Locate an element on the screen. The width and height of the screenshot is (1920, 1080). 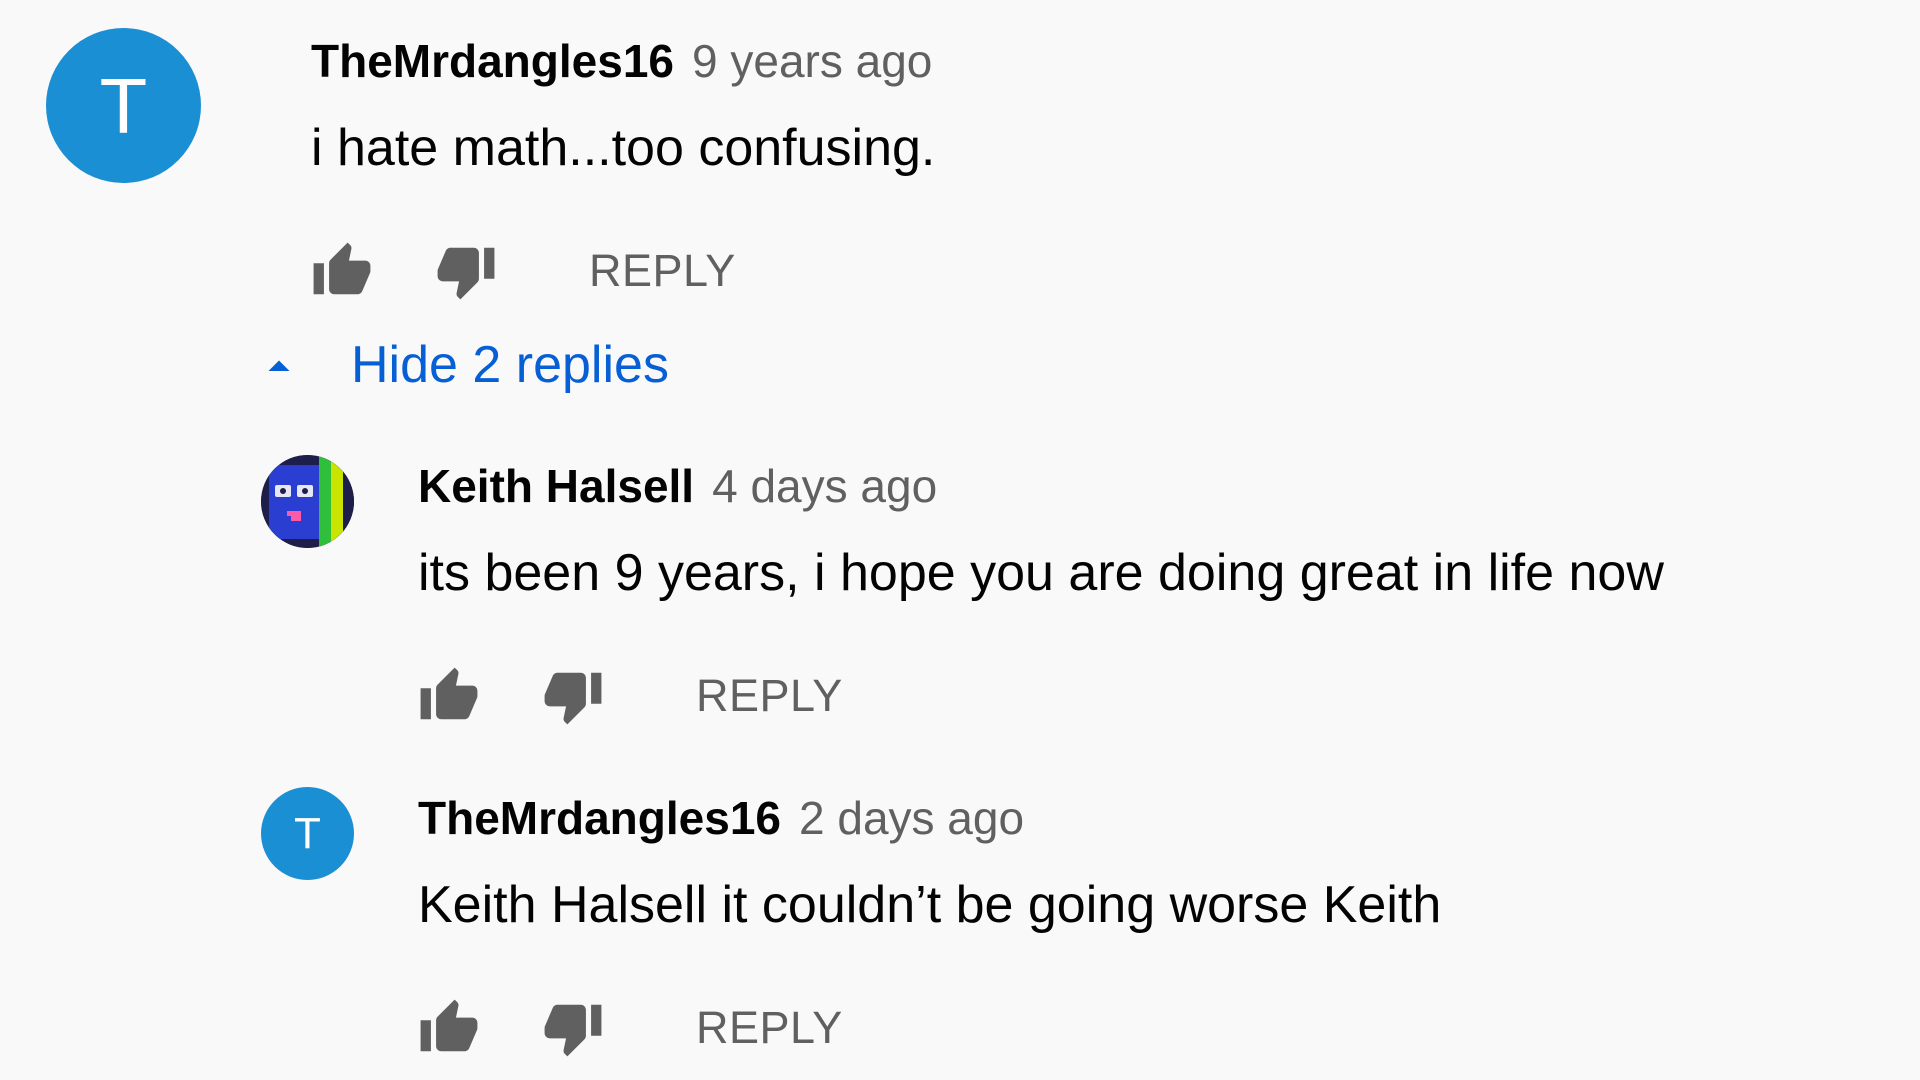
reply-header: Keith Halsell 4 days ago is located at coordinates (1041, 486).